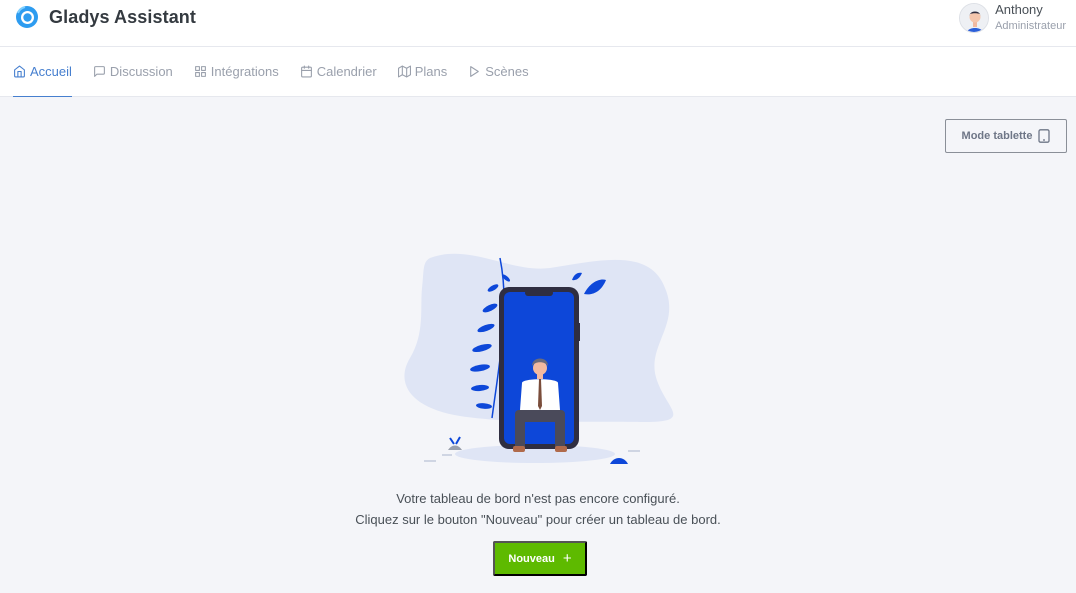 Image resolution: width=1076 pixels, height=593 pixels. I want to click on nav-label: Intégrations, so click(244, 71).